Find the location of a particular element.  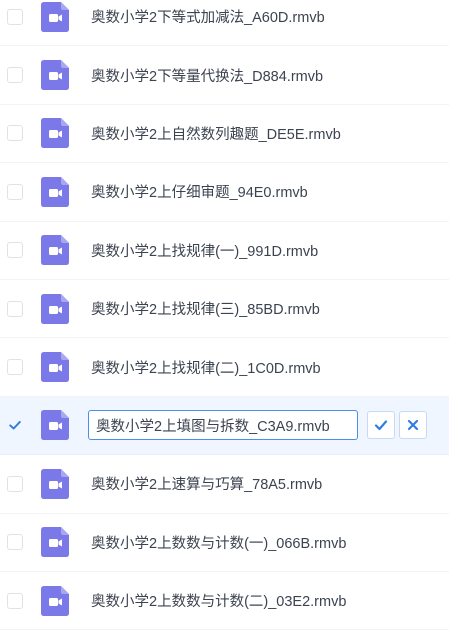

rename-input is located at coordinates (223, 425).